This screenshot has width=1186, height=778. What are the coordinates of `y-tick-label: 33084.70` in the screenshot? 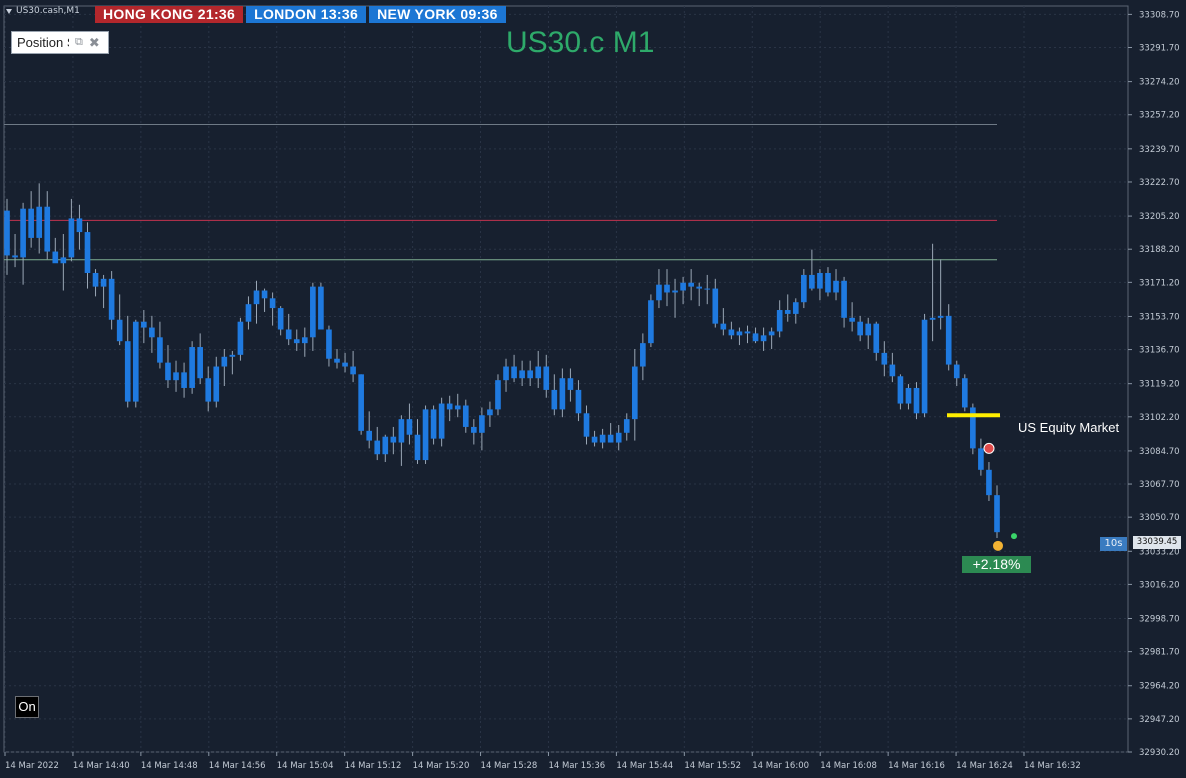 It's located at (1159, 452).